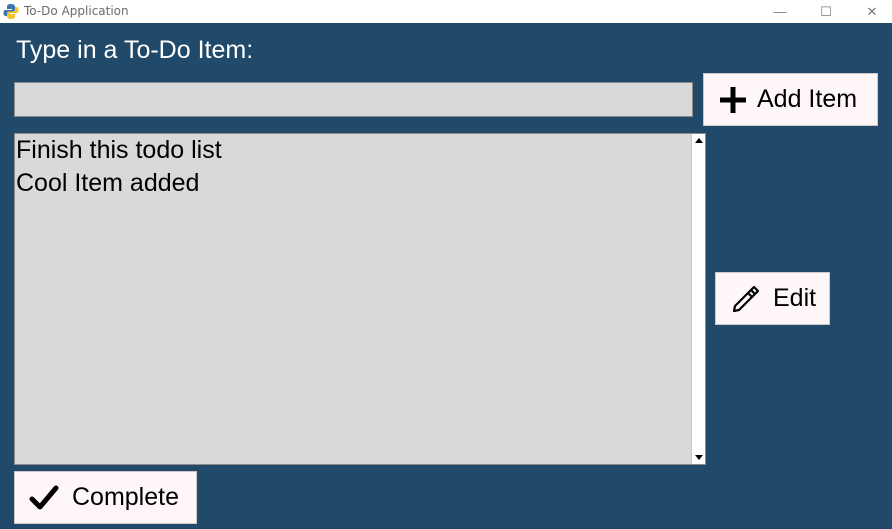  I want to click on todo-item-input, so click(353, 99).